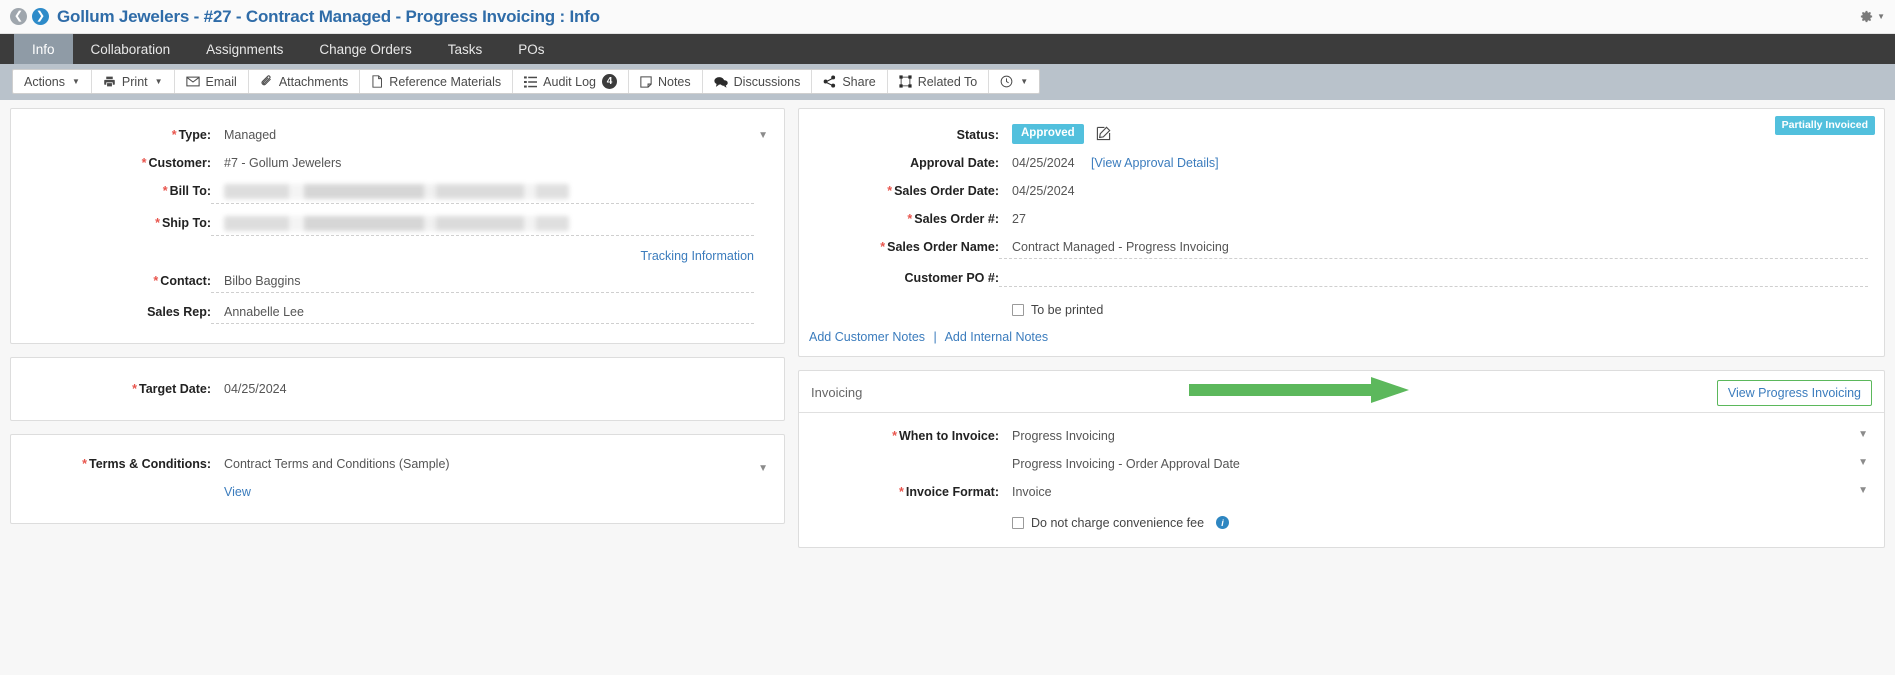 Image resolution: width=1895 pixels, height=675 pixels. I want to click on sales-order-name-value: Contract Managed - Progress Invoicing, so click(1433, 248).